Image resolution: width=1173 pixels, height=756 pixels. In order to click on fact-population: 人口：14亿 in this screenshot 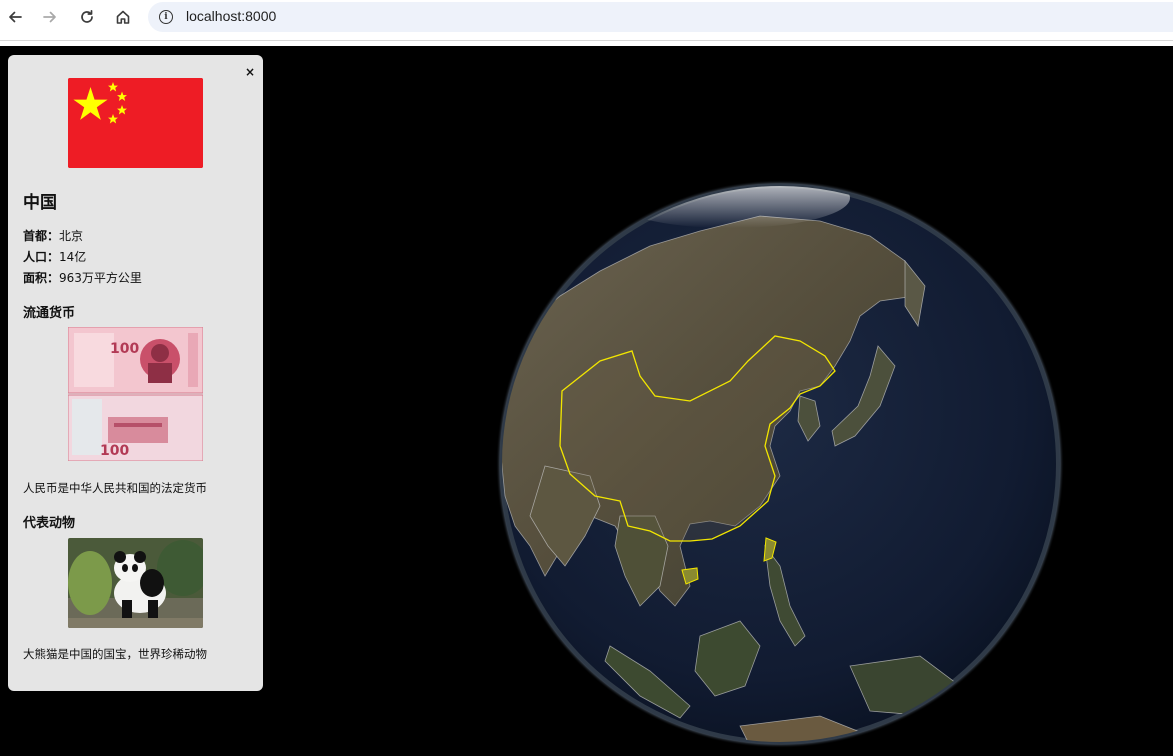, I will do `click(54, 256)`.